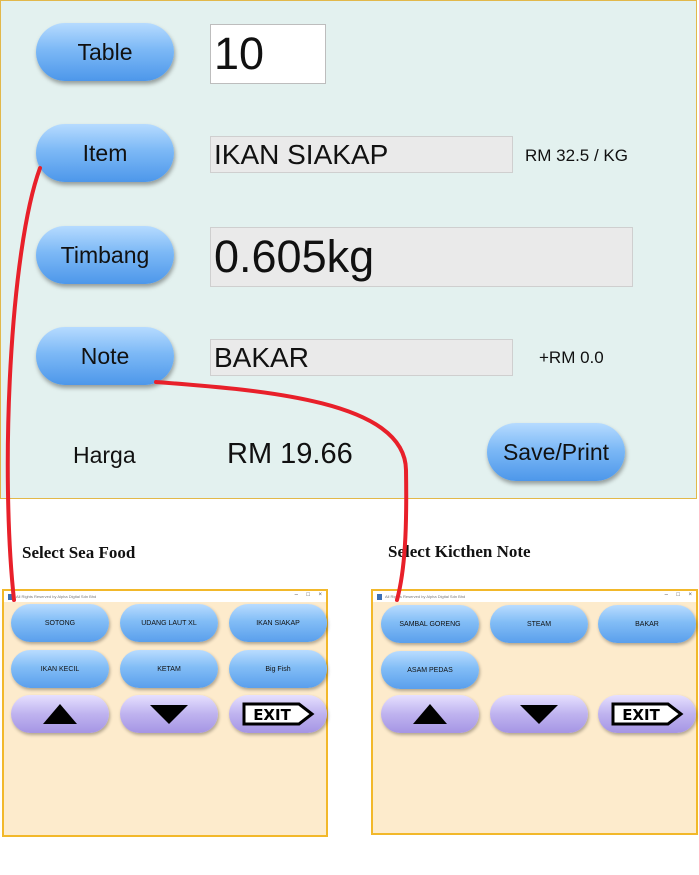  I want to click on seafood-item-label: Big Fish, so click(278, 669).